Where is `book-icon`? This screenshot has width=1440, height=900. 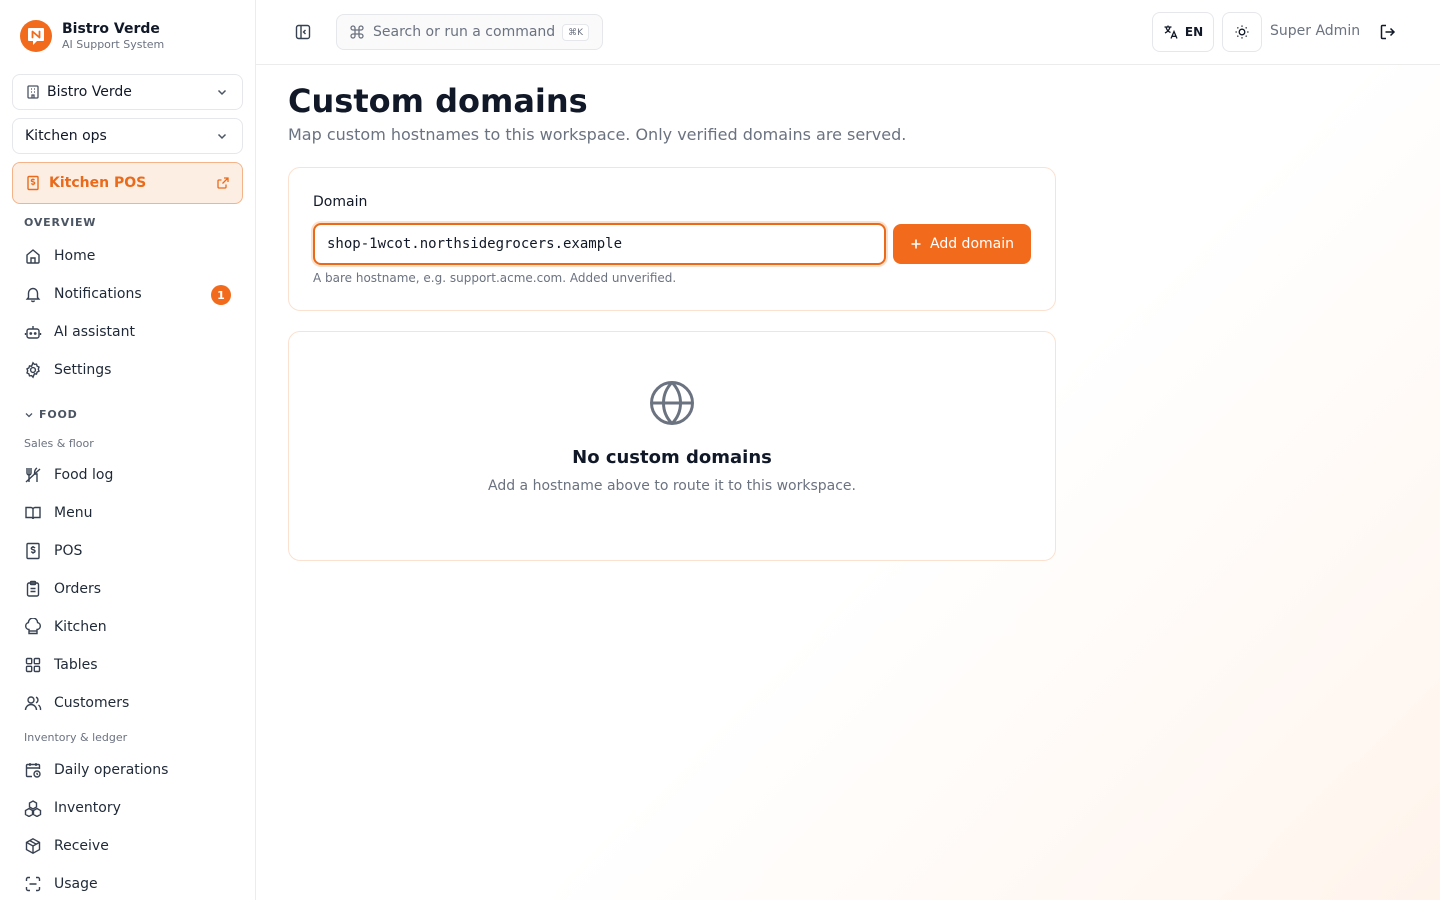 book-icon is located at coordinates (33, 513).